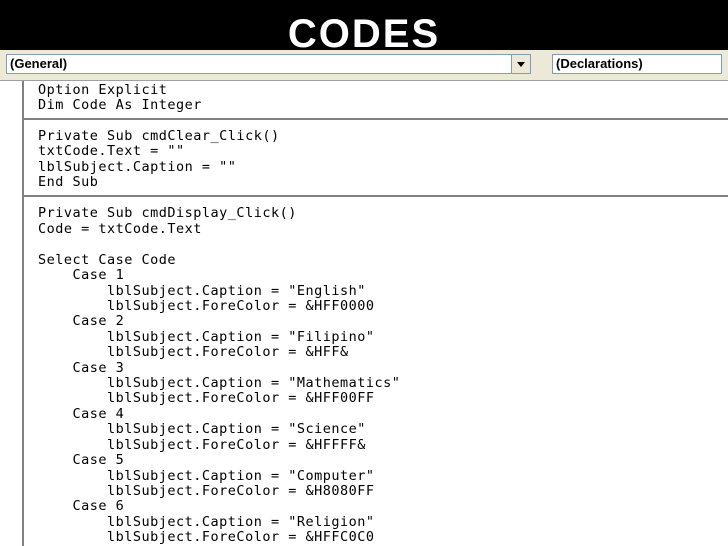 This screenshot has height=546, width=728. Describe the element at coordinates (120, 229) in the screenshot. I see `code-line: Code = txtCode.Text` at that location.